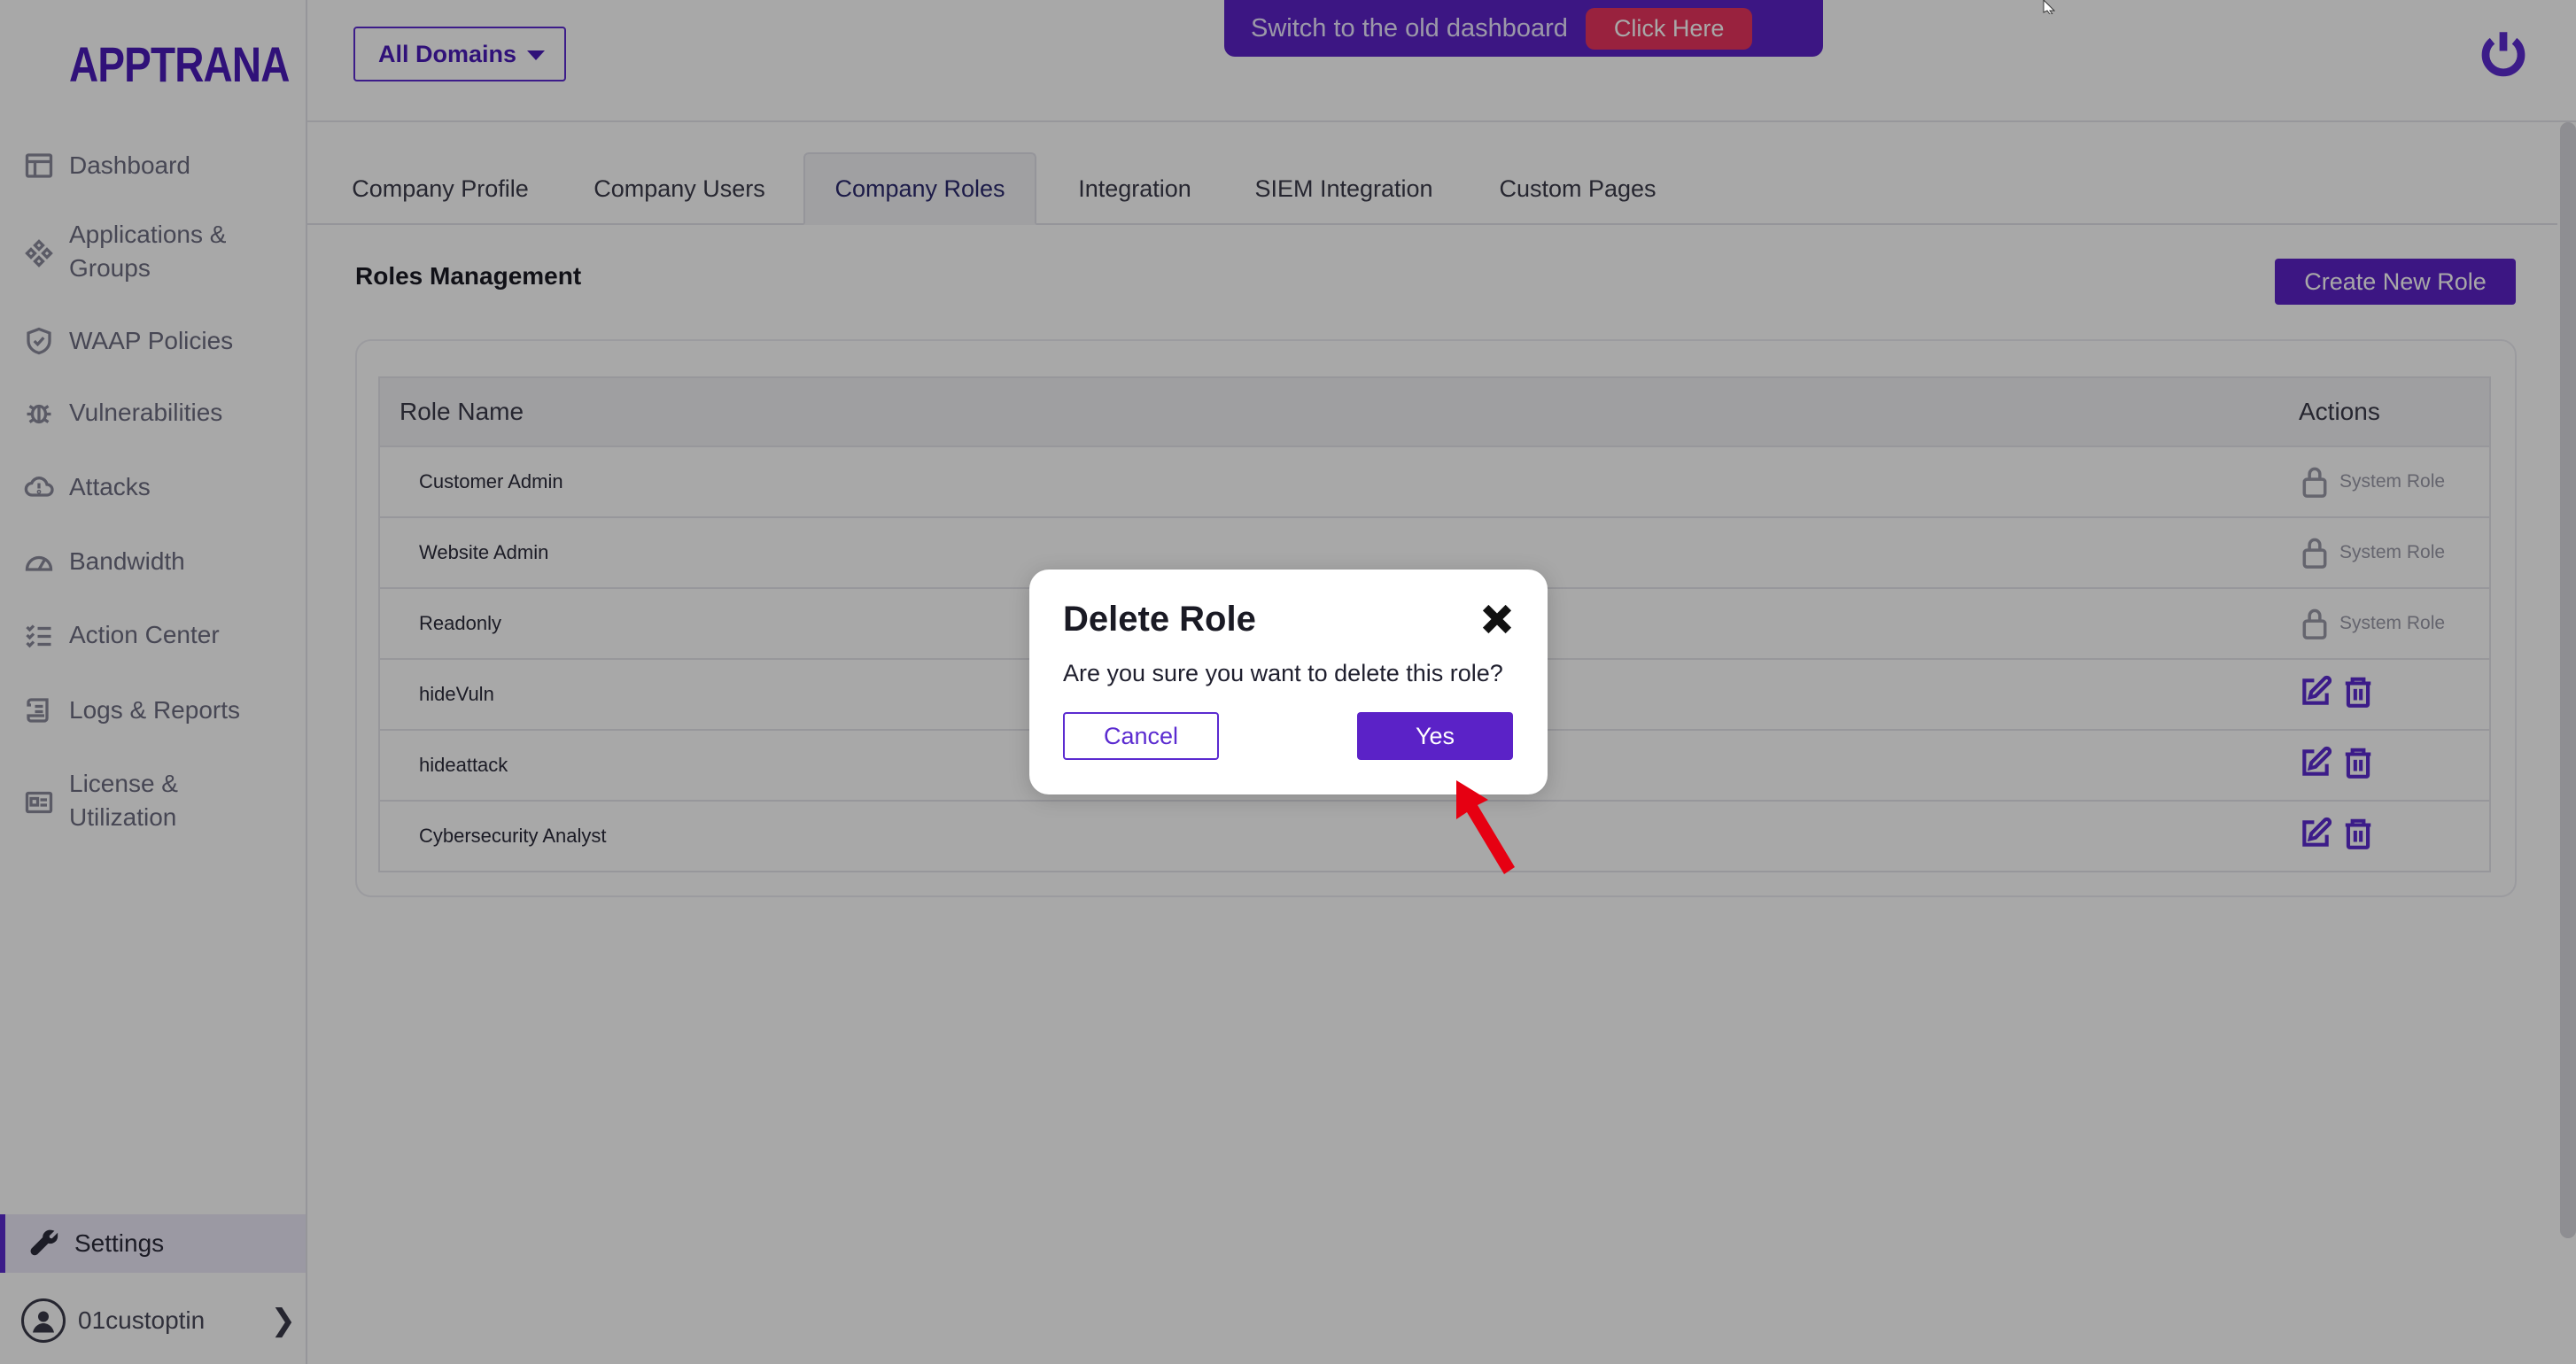 This screenshot has width=2576, height=1364. What do you see at coordinates (1435, 736) in the screenshot?
I see `yes-button: Yes` at bounding box center [1435, 736].